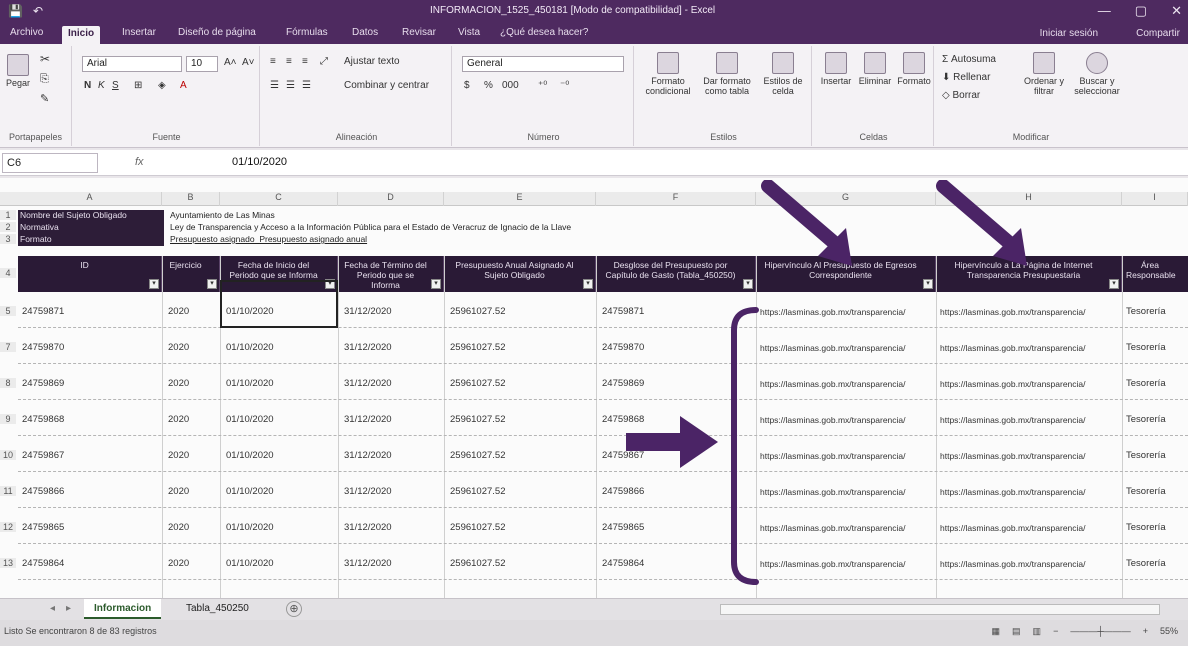 The width and height of the screenshot is (1188, 646). What do you see at coordinates (8, 347) in the screenshot?
I see `row-number: 7` at bounding box center [8, 347].